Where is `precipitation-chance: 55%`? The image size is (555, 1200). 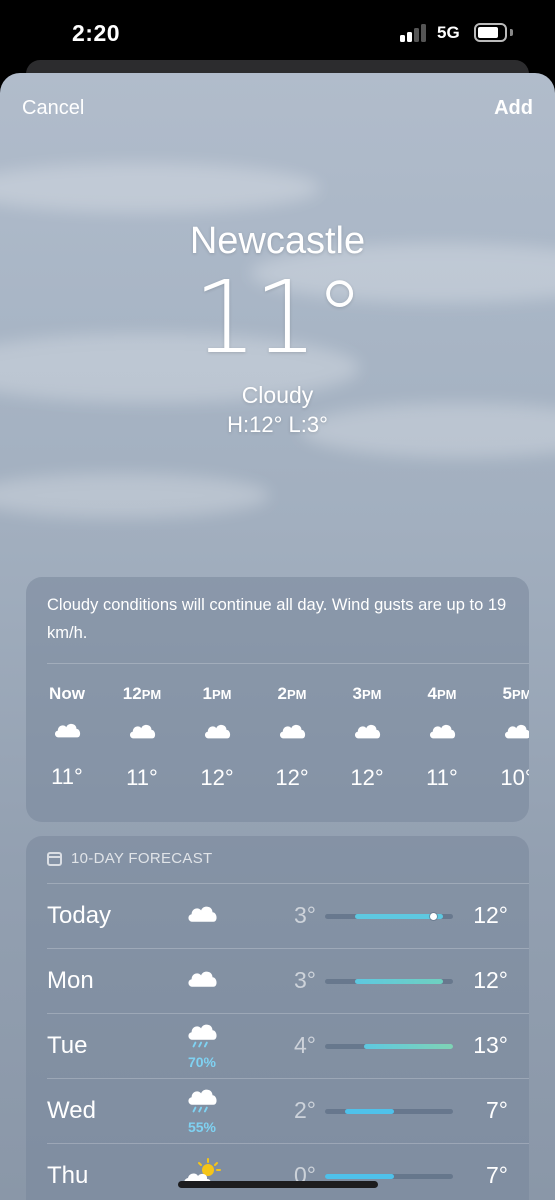
precipitation-chance: 55% is located at coordinates (202, 1127).